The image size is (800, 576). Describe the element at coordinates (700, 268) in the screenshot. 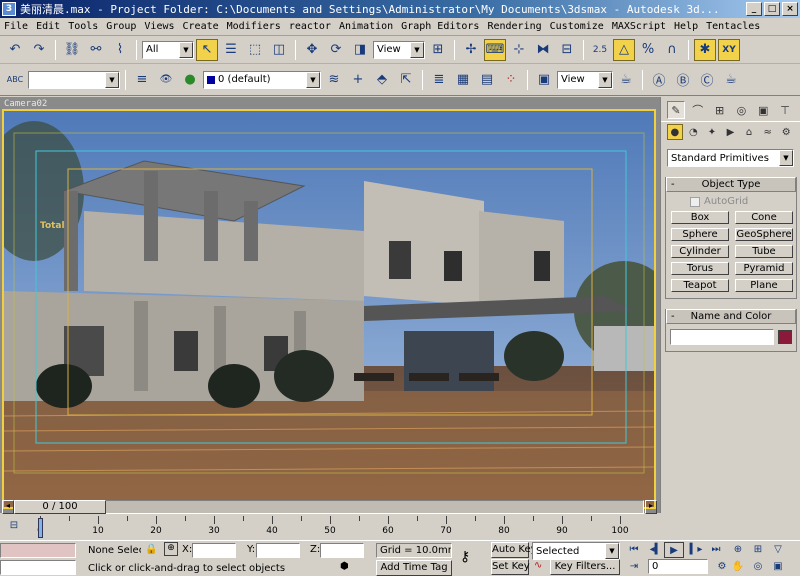

I see `torus-button: Torus` at that location.